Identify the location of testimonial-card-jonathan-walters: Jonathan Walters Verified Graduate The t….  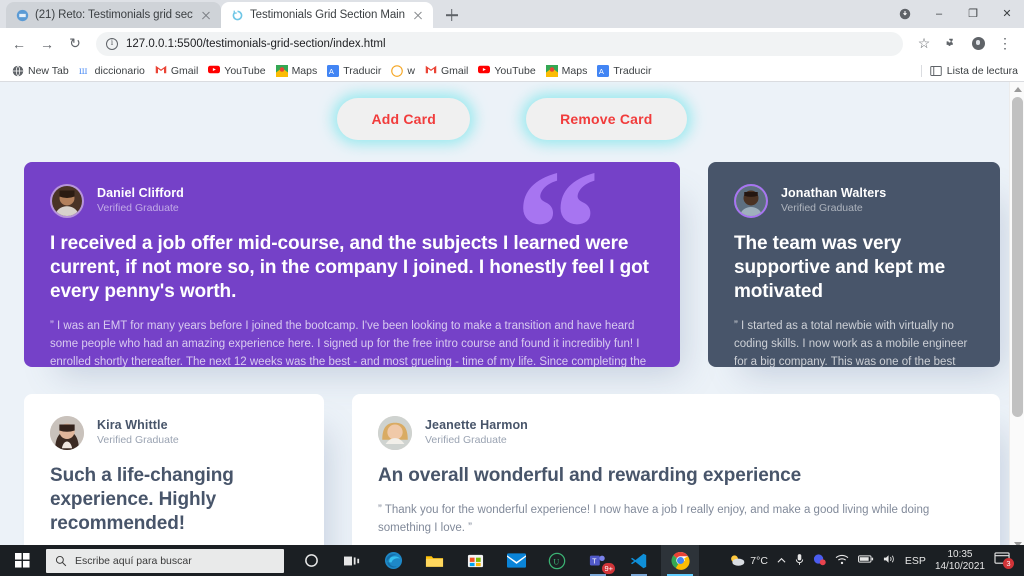
(854, 264).